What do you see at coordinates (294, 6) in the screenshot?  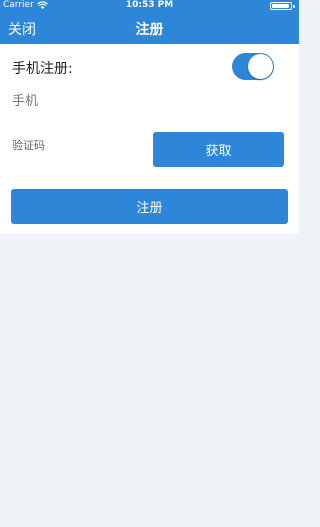 I see `battery-tip` at bounding box center [294, 6].